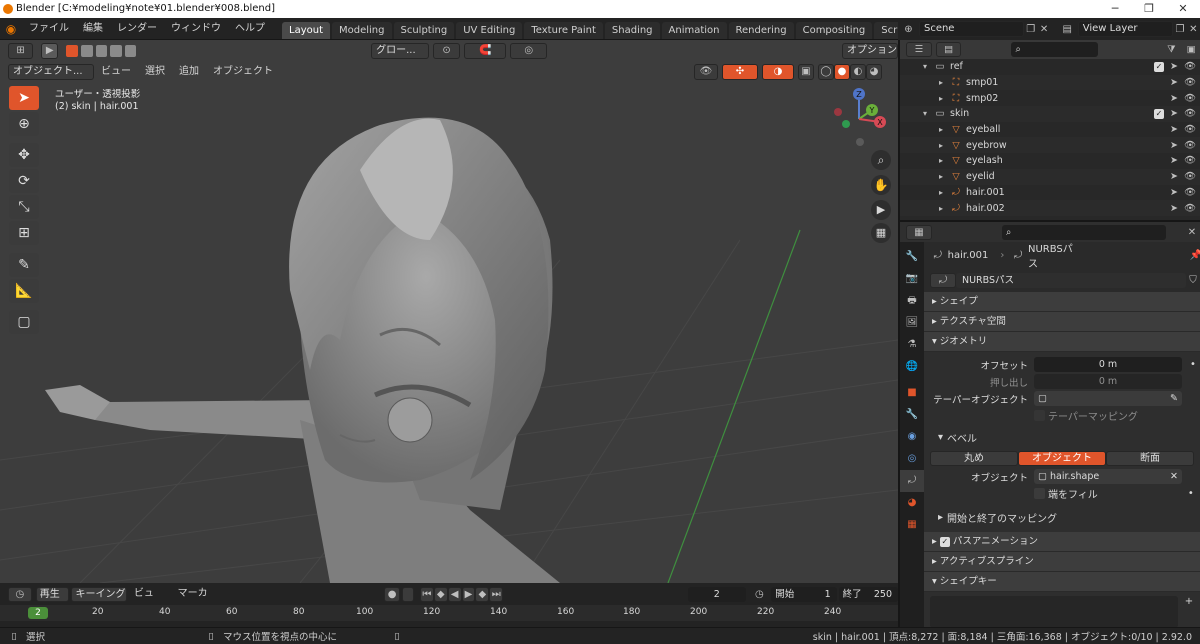  I want to click on clear-icon: ✕, so click(1174, 476).